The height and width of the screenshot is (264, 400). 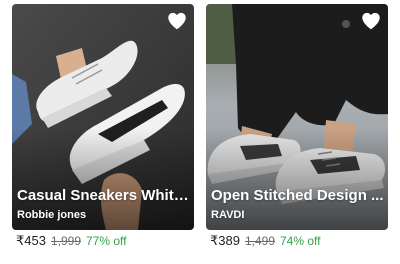 I want to click on price-row: ₹389 1,499 74% off, so click(x=265, y=243).